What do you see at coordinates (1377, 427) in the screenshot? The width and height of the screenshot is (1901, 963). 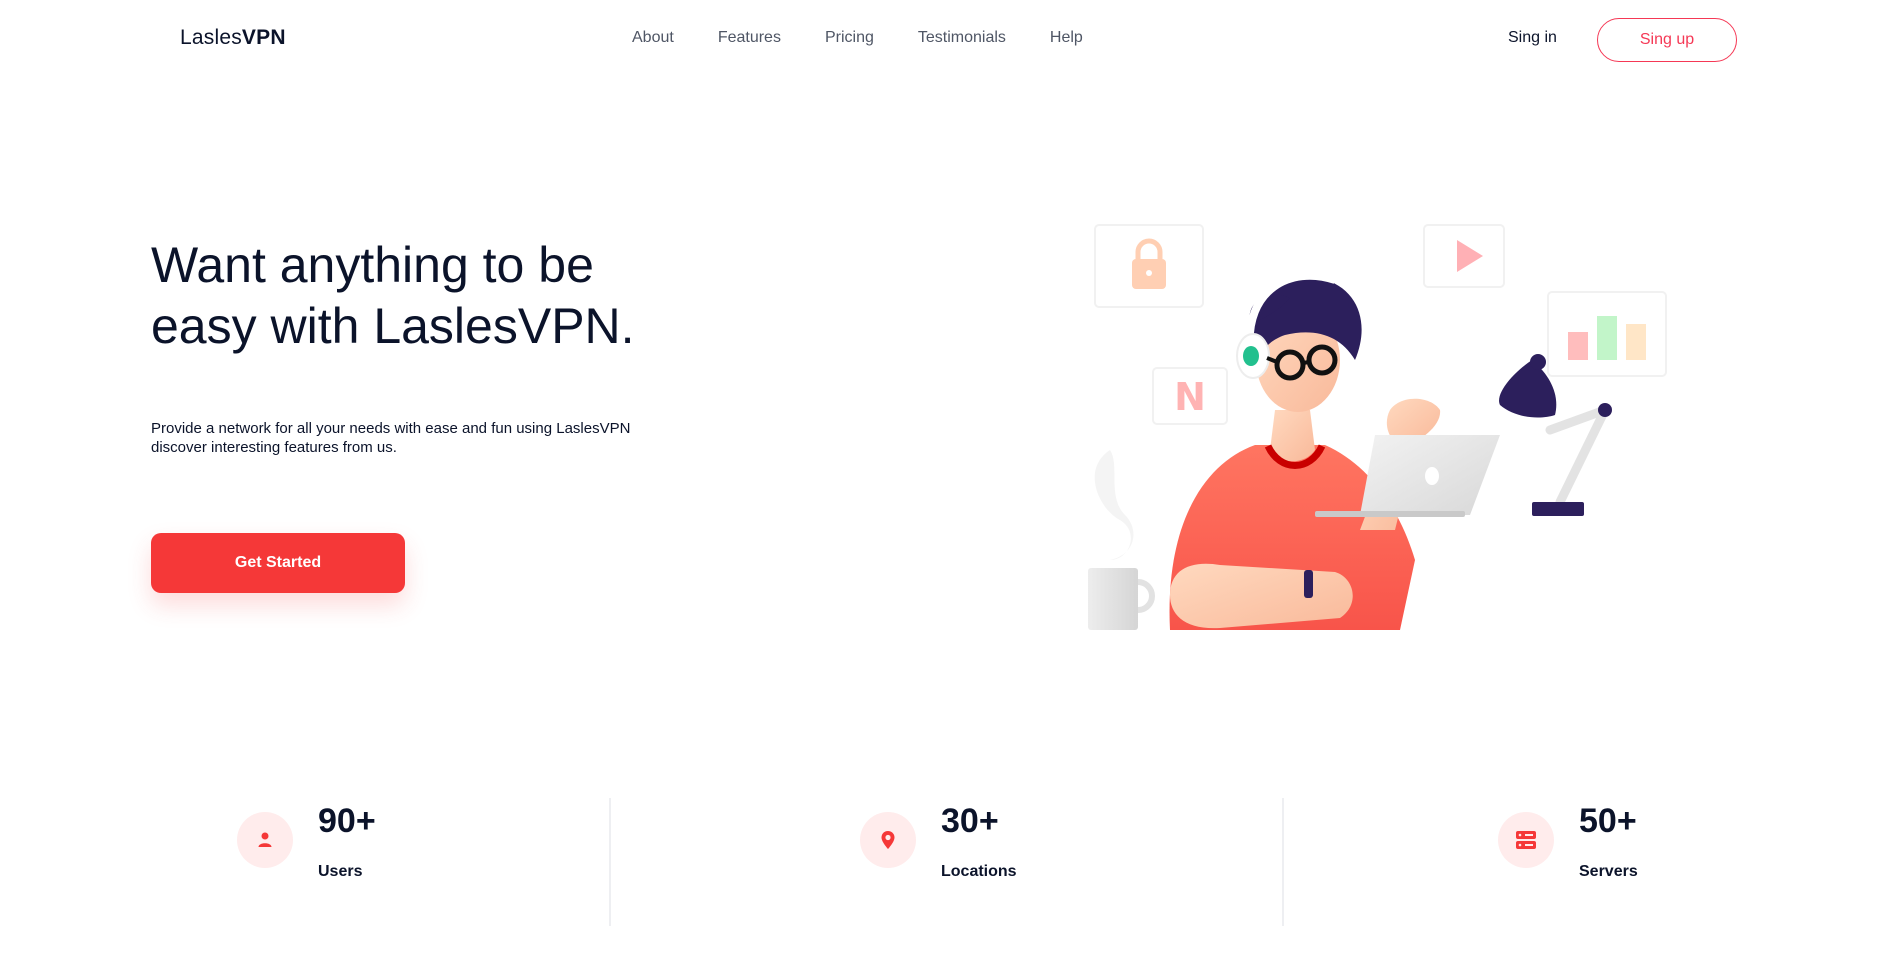 I see `hero-illustration: N` at bounding box center [1377, 427].